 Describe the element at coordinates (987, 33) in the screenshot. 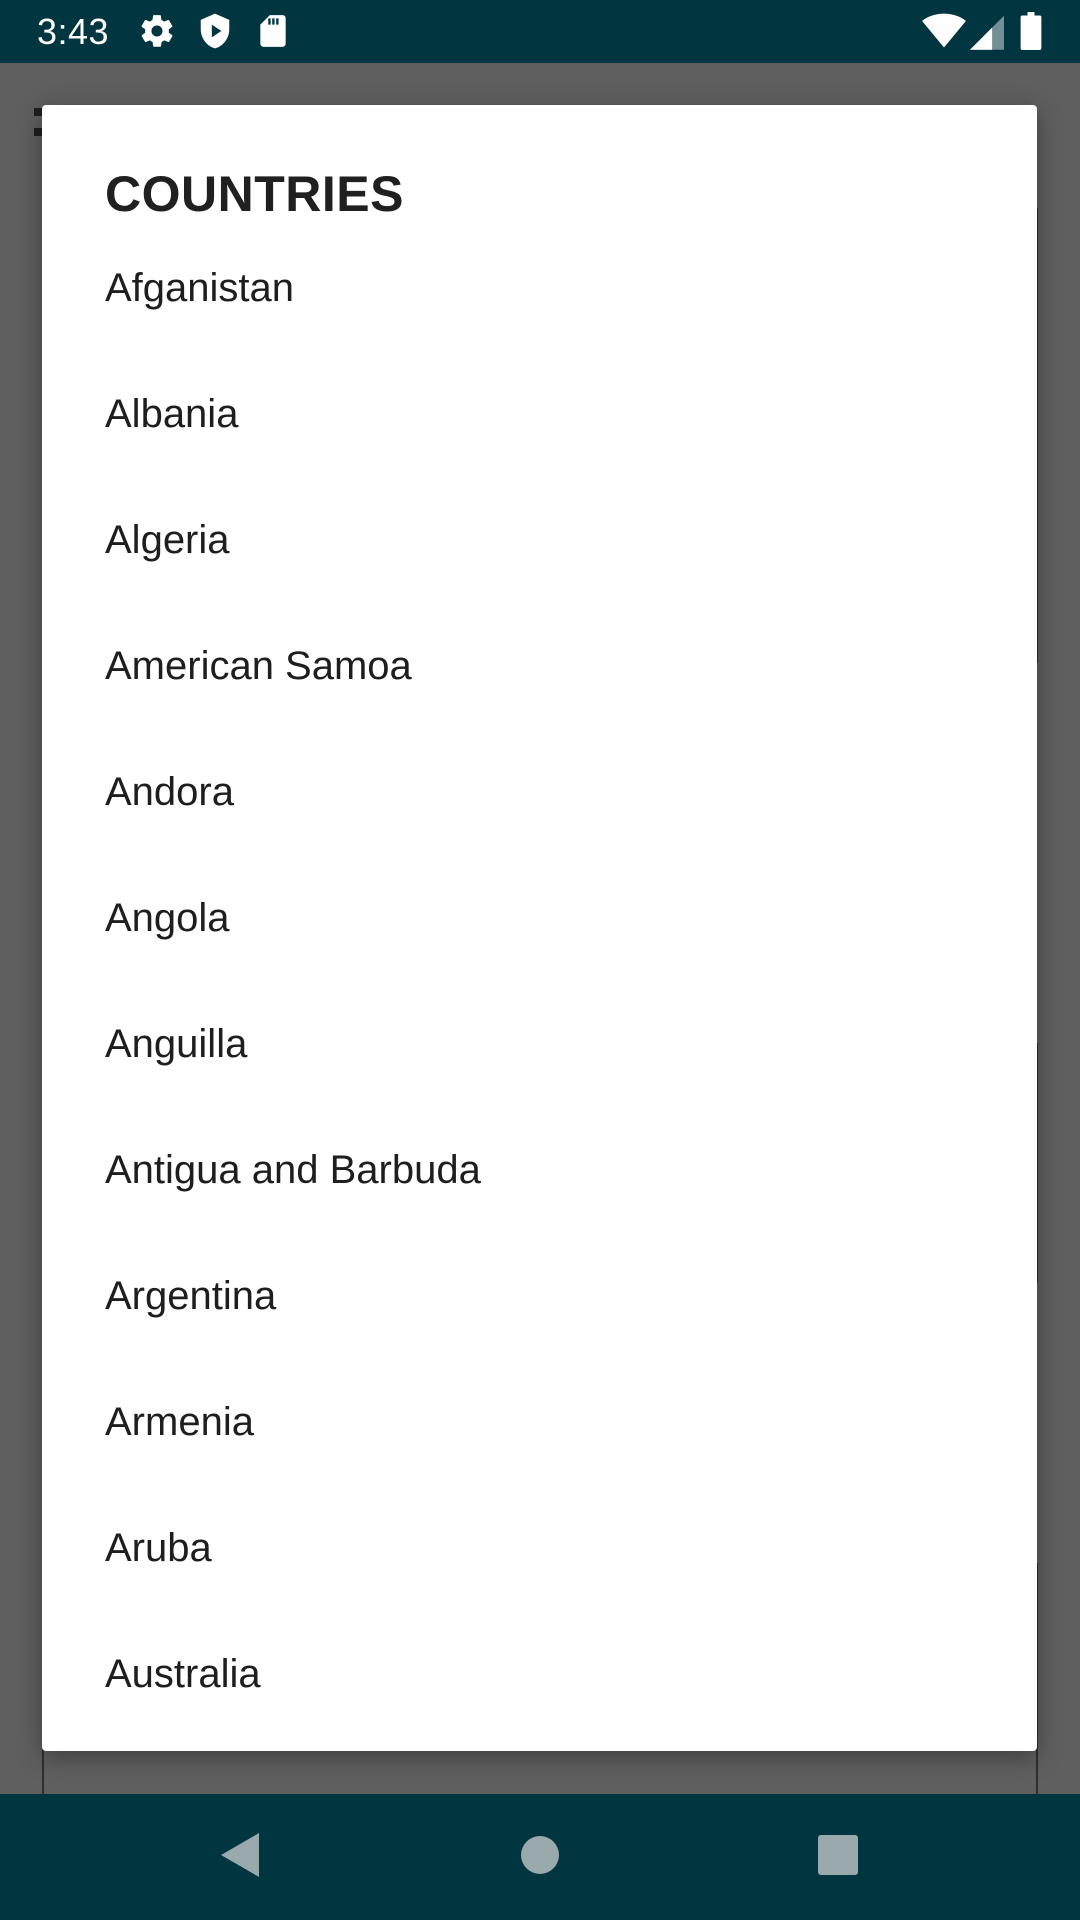

I see `cell-signal-icon` at that location.